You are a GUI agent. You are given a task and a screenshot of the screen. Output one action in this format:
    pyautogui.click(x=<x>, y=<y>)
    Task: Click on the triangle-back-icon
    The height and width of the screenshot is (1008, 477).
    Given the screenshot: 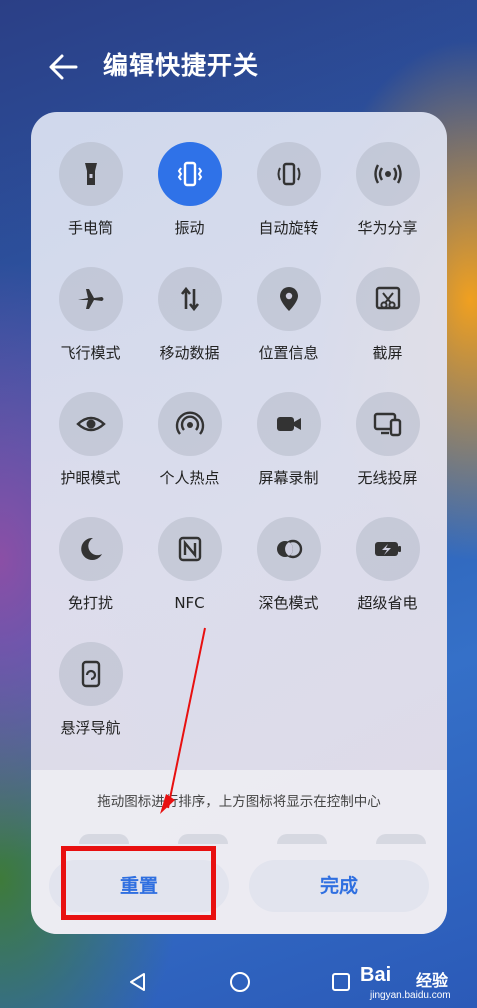 What is the action you would take?
    pyautogui.click(x=137, y=982)
    